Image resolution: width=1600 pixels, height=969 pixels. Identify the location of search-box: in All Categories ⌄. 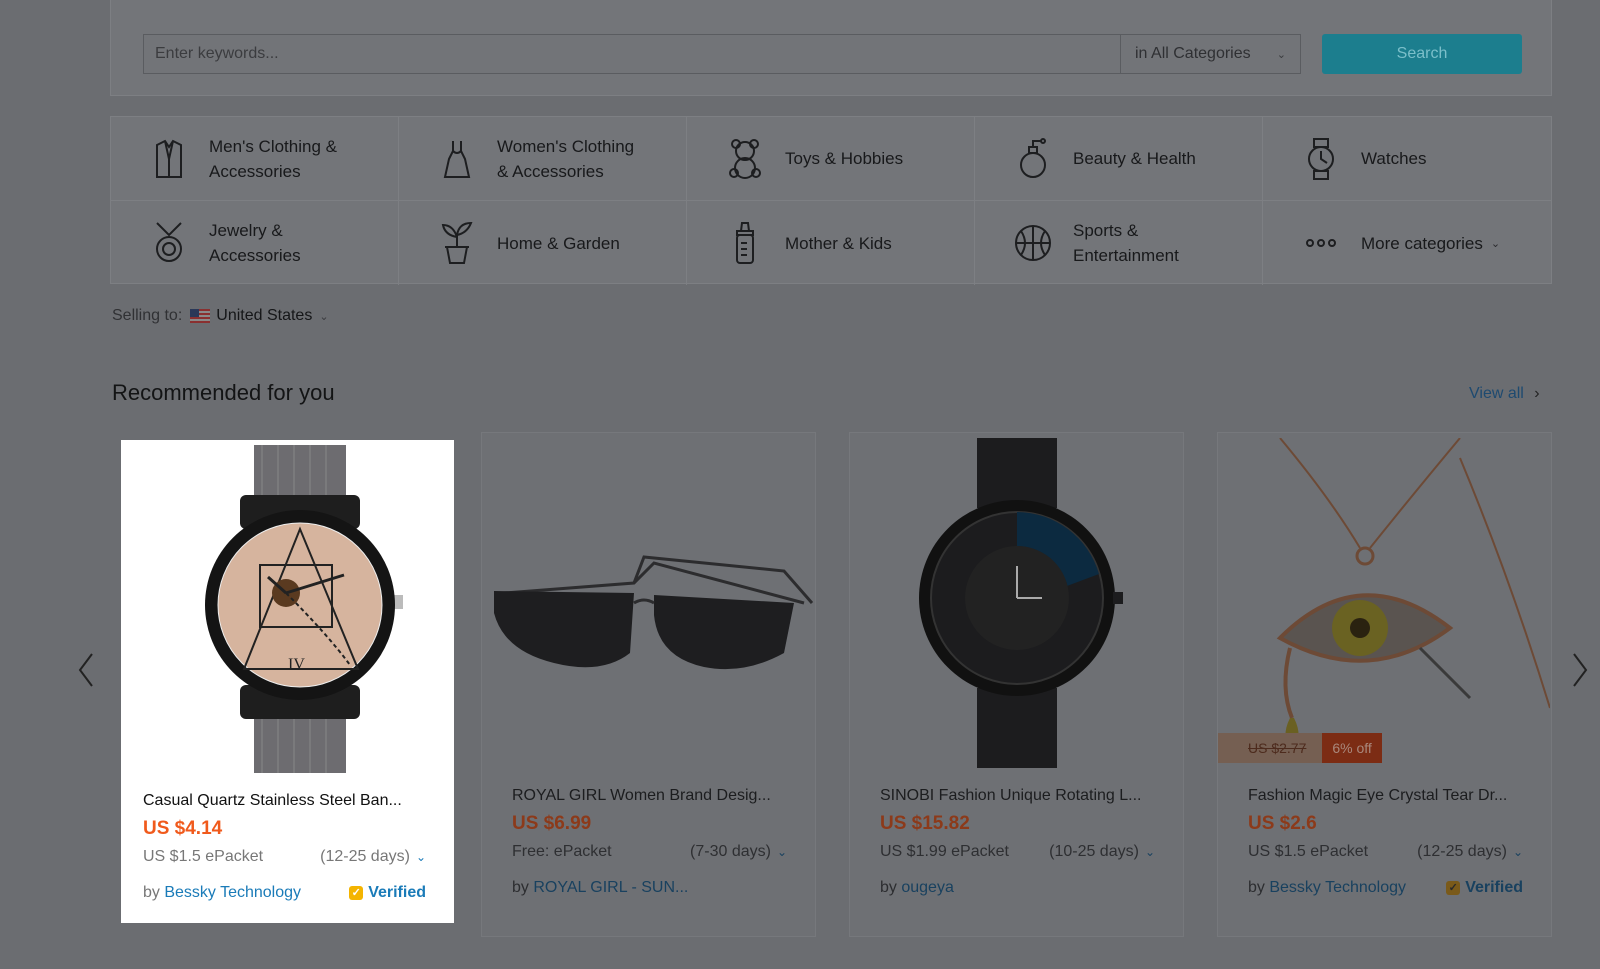
(722, 54).